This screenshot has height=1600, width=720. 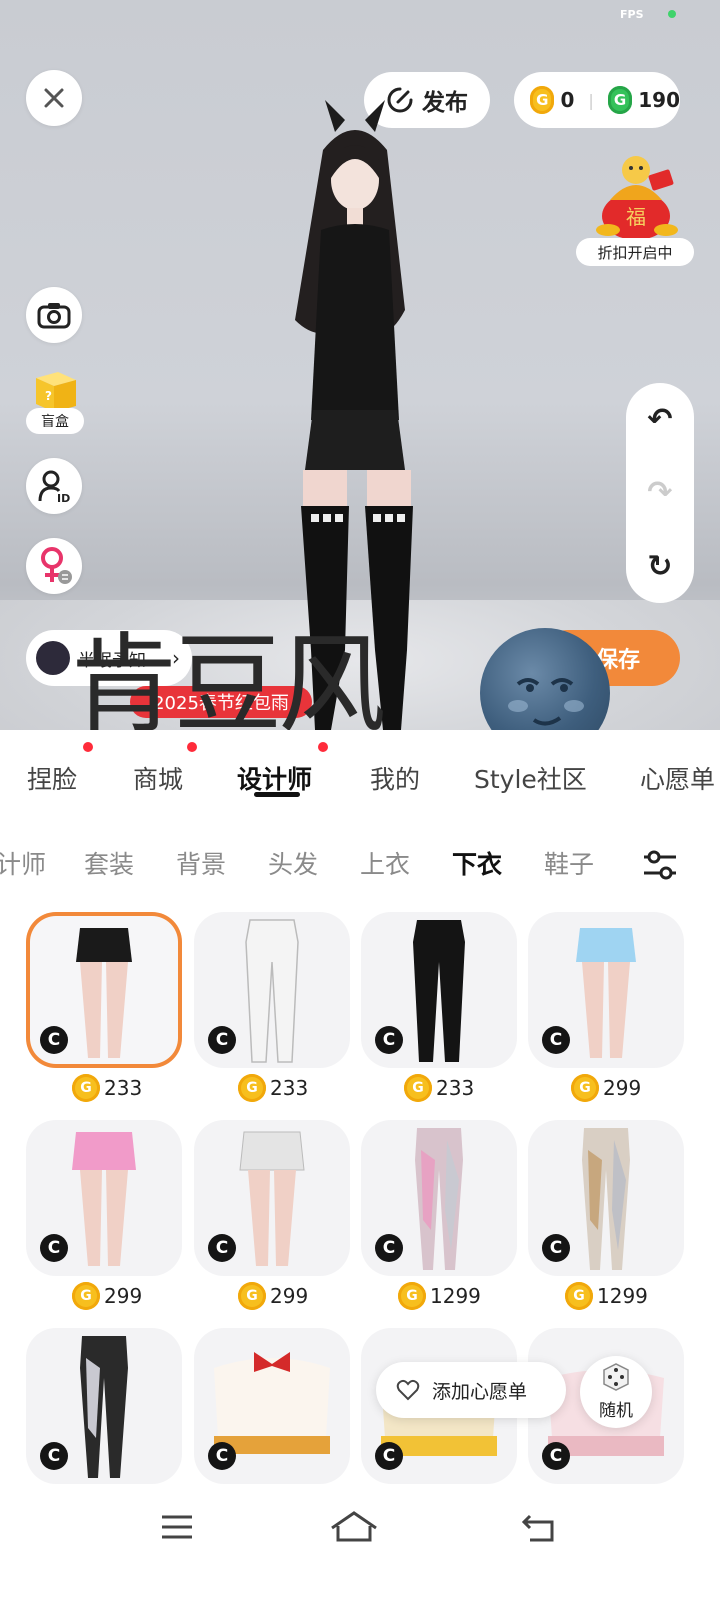 I want to click on currency-pill: G 0 | G 190, so click(x=597, y=100).